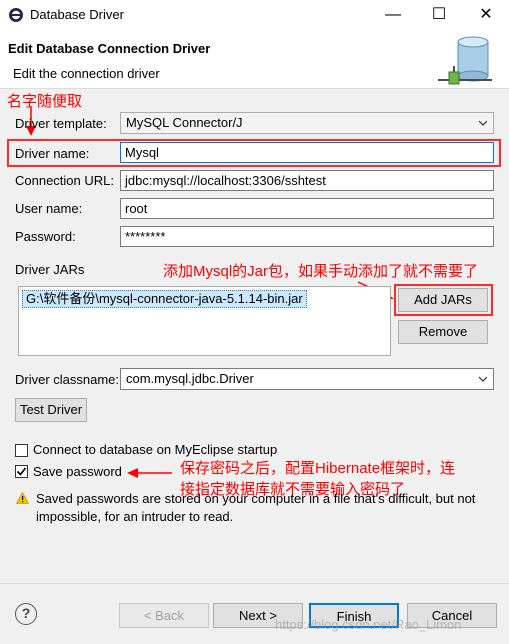 This screenshot has width=509, height=644. What do you see at coordinates (155, 449) in the screenshot?
I see `connect-on-startup-label: Connect to database on MyEclipse startup` at bounding box center [155, 449].